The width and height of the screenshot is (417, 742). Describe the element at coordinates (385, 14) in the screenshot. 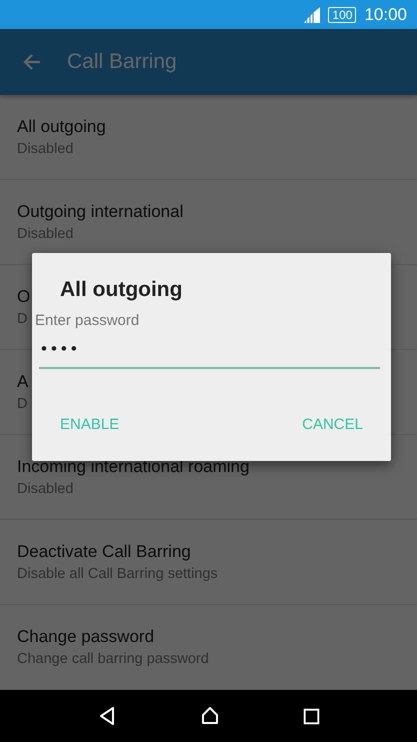

I see `clock: 10:00` at that location.